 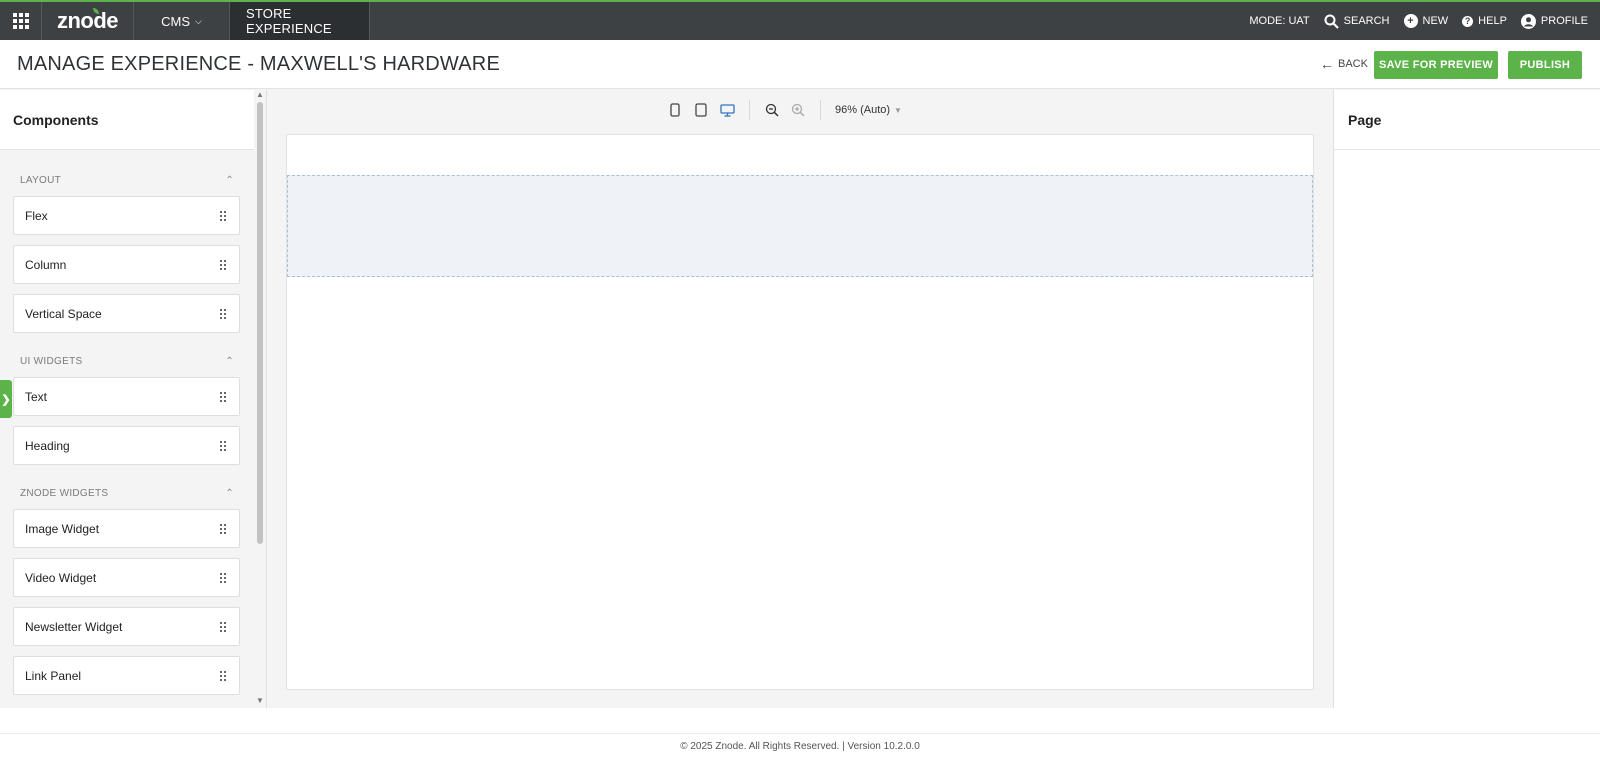 What do you see at coordinates (1410, 21) in the screenshot?
I see `plus-circle-icon: +` at bounding box center [1410, 21].